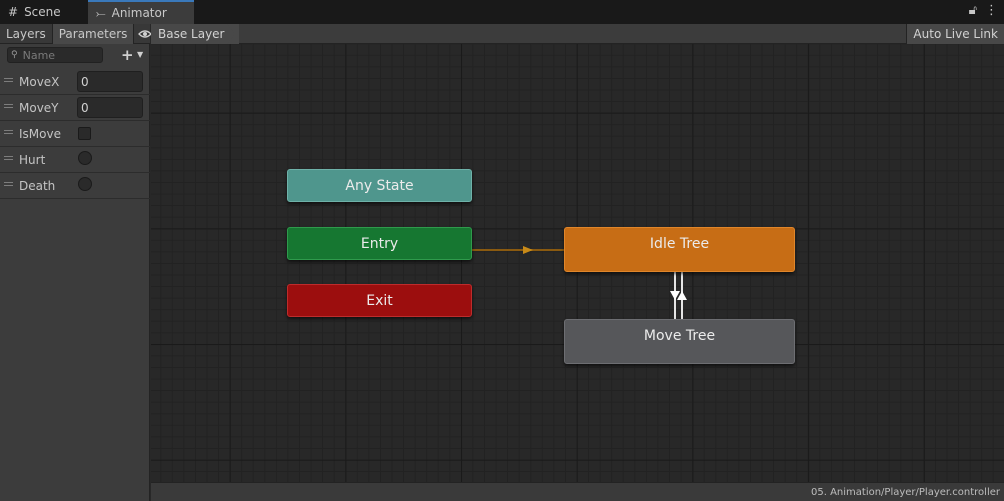 The width and height of the screenshot is (1004, 501). I want to click on tab-scene: # Scene, so click(43, 12).